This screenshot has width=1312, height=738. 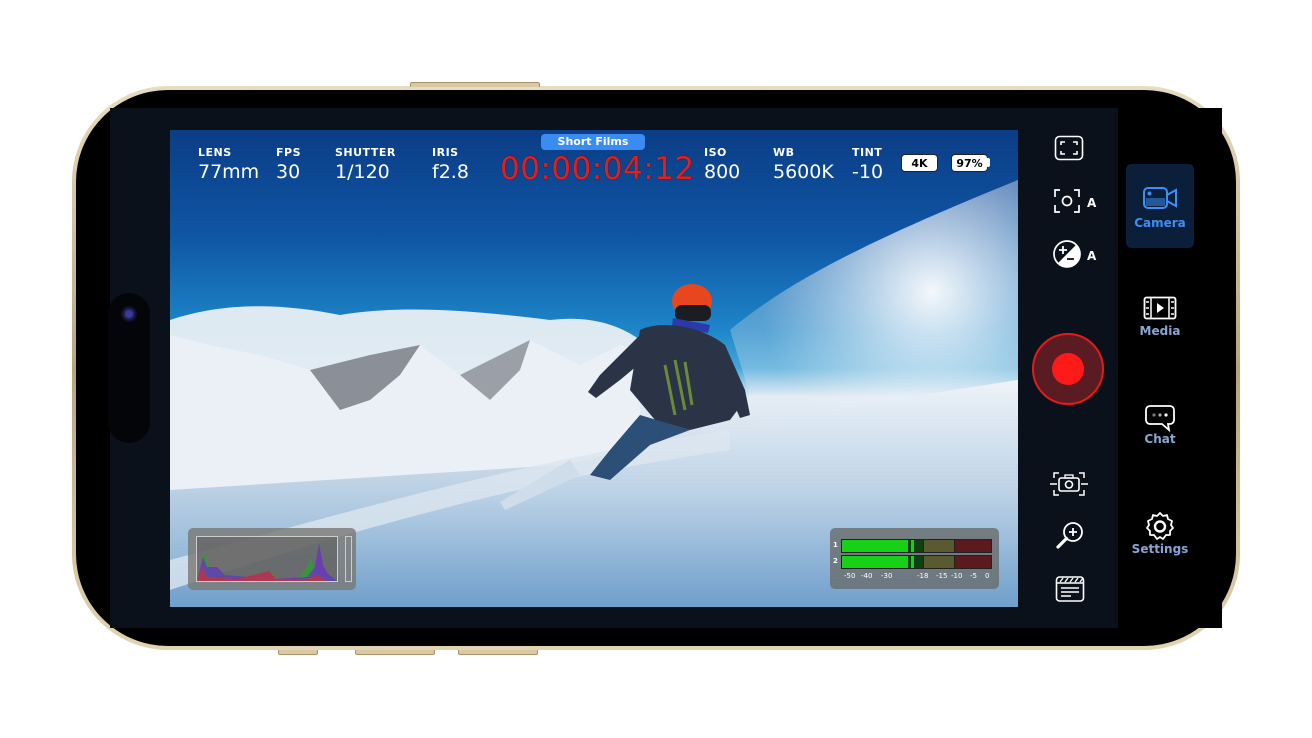 I want to click on fps-value: 30, so click(x=288, y=172).